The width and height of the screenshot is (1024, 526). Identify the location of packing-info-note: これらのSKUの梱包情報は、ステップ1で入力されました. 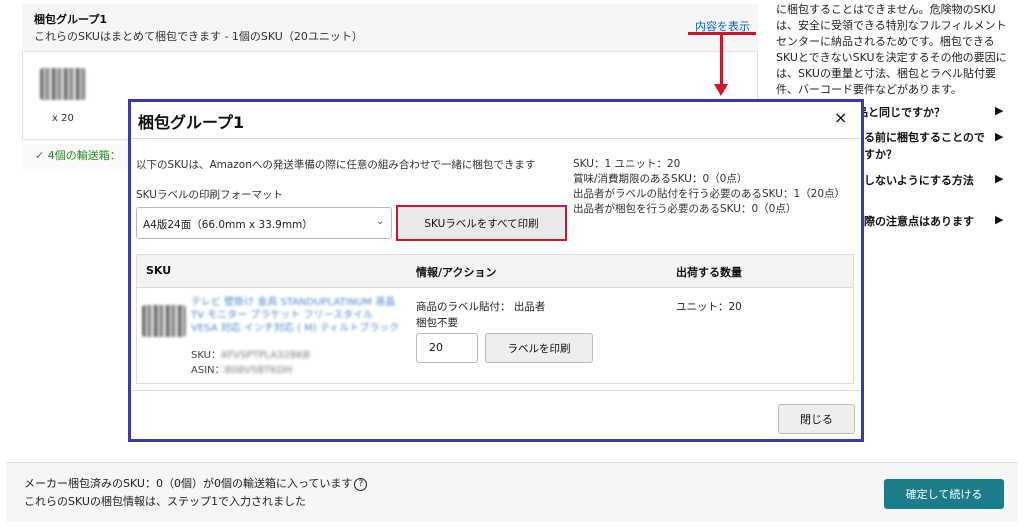
(165, 501).